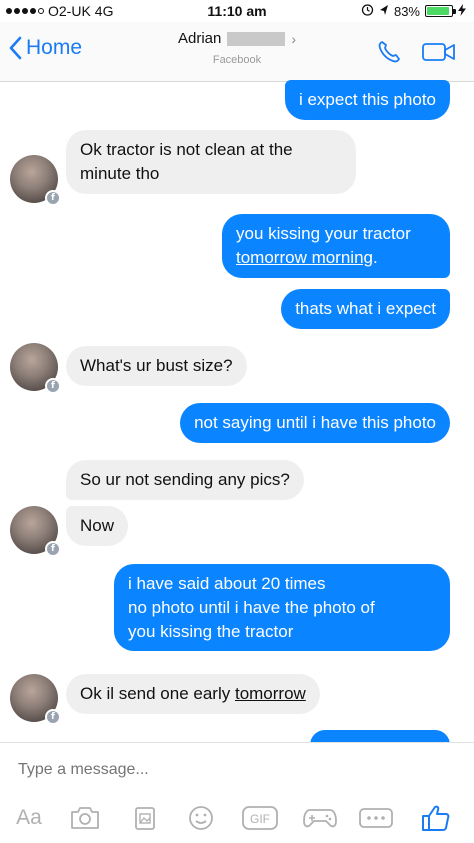 This screenshot has height=843, width=474. What do you see at coordinates (389, 54) in the screenshot?
I see `phone-icon` at bounding box center [389, 54].